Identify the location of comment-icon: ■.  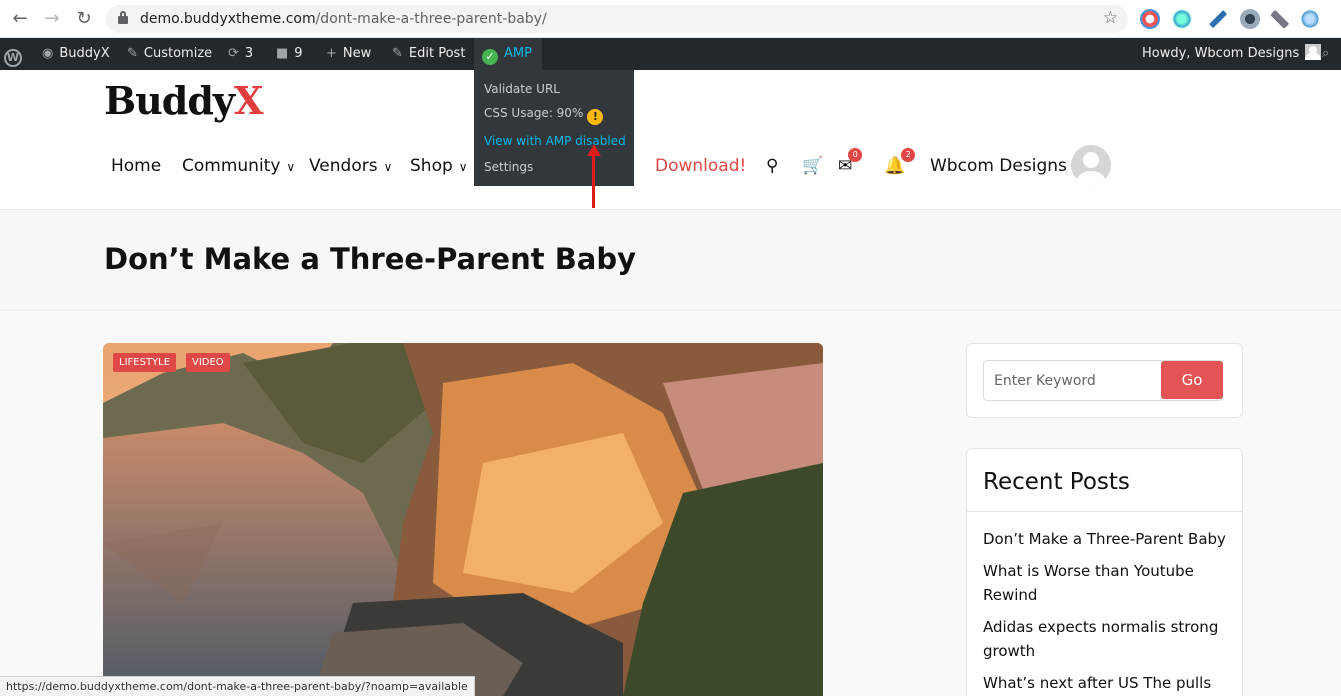
(282, 53).